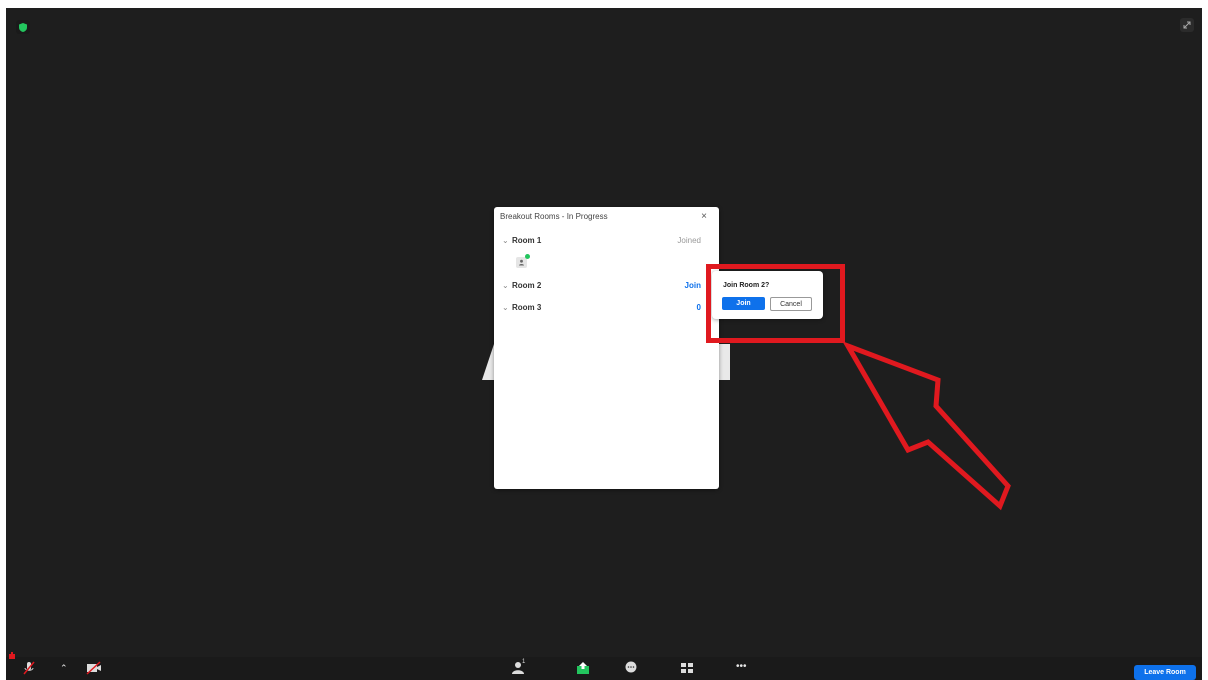  What do you see at coordinates (926, 426) in the screenshot?
I see `annotation-arrow-icon` at bounding box center [926, 426].